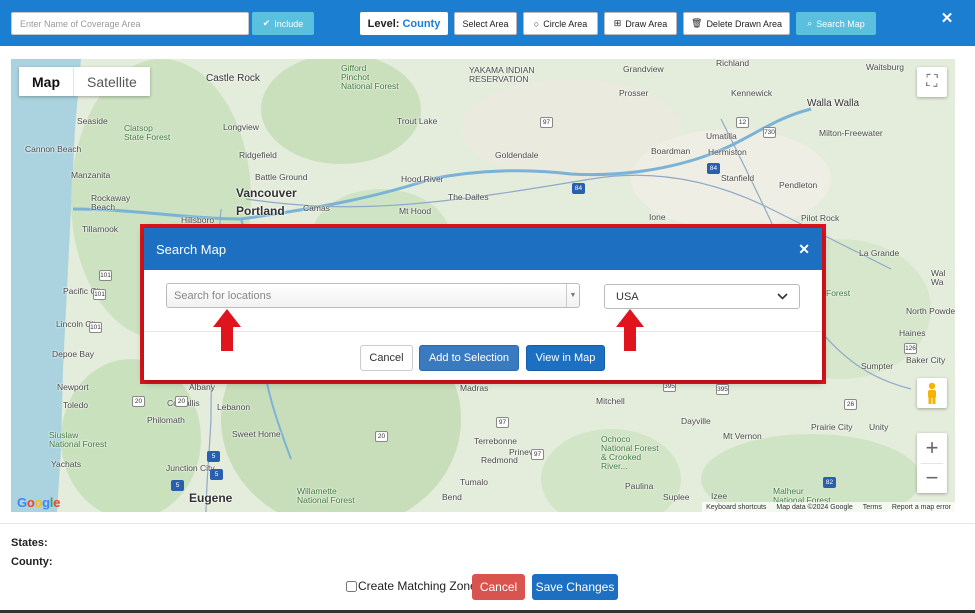  I want to click on select-area-button: Select Area, so click(485, 23).